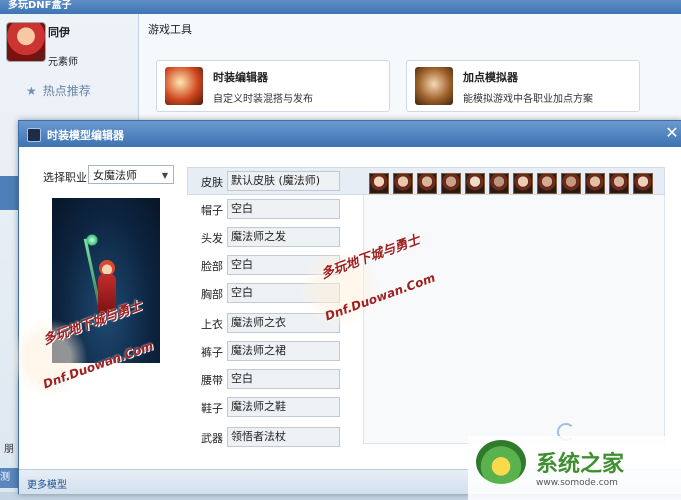 This screenshot has width=681, height=500. I want to click on star-icon: ★, so click(31, 91).